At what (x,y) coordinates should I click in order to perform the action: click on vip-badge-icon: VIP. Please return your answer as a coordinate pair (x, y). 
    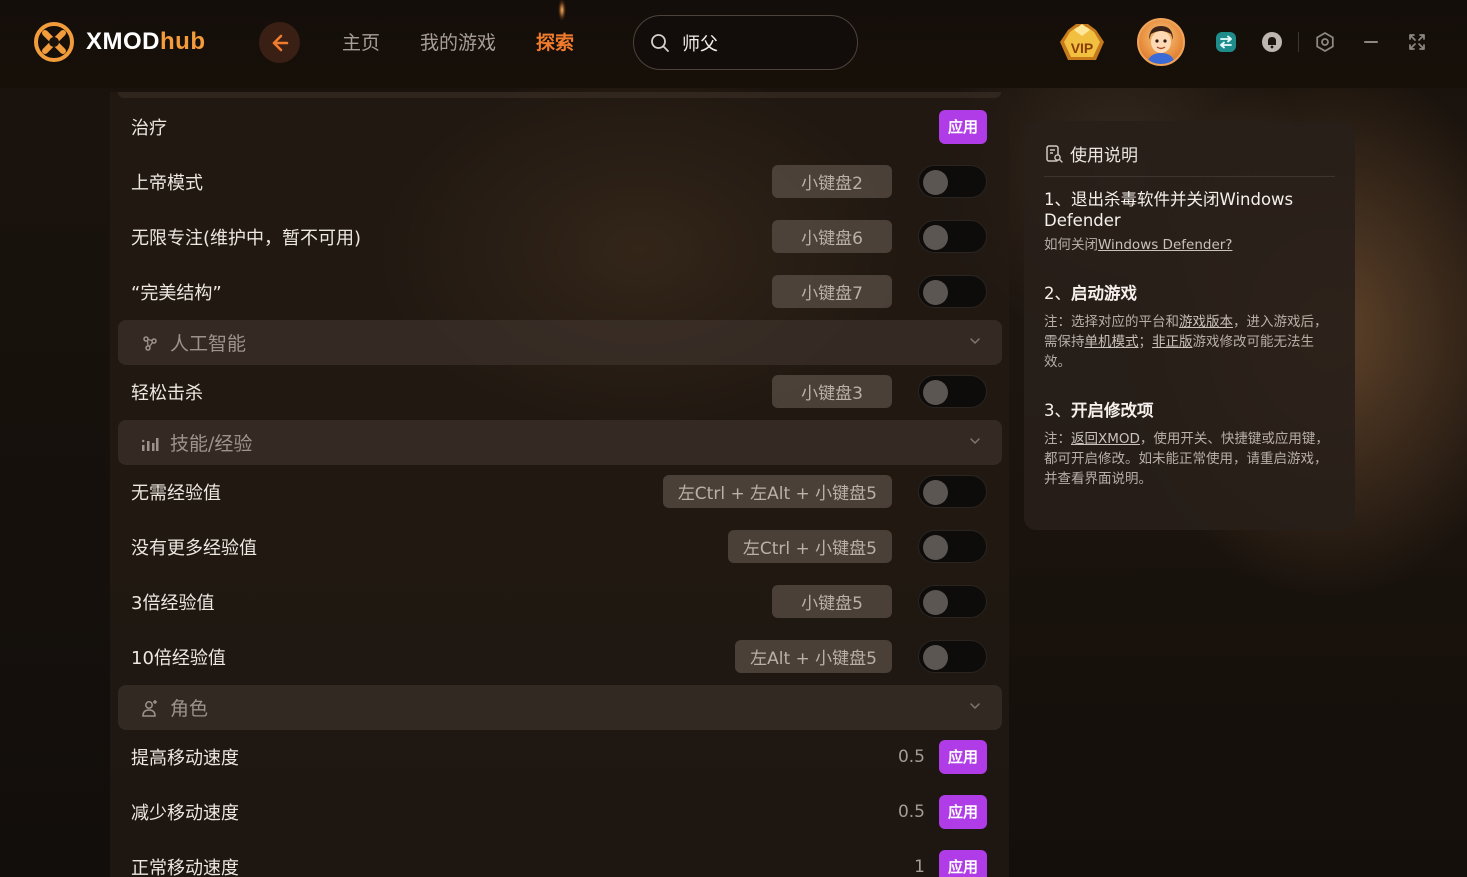
    Looking at the image, I should click on (1082, 42).